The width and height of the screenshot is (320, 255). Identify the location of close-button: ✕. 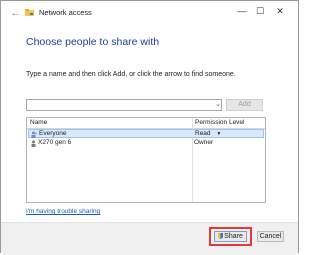
(280, 11).